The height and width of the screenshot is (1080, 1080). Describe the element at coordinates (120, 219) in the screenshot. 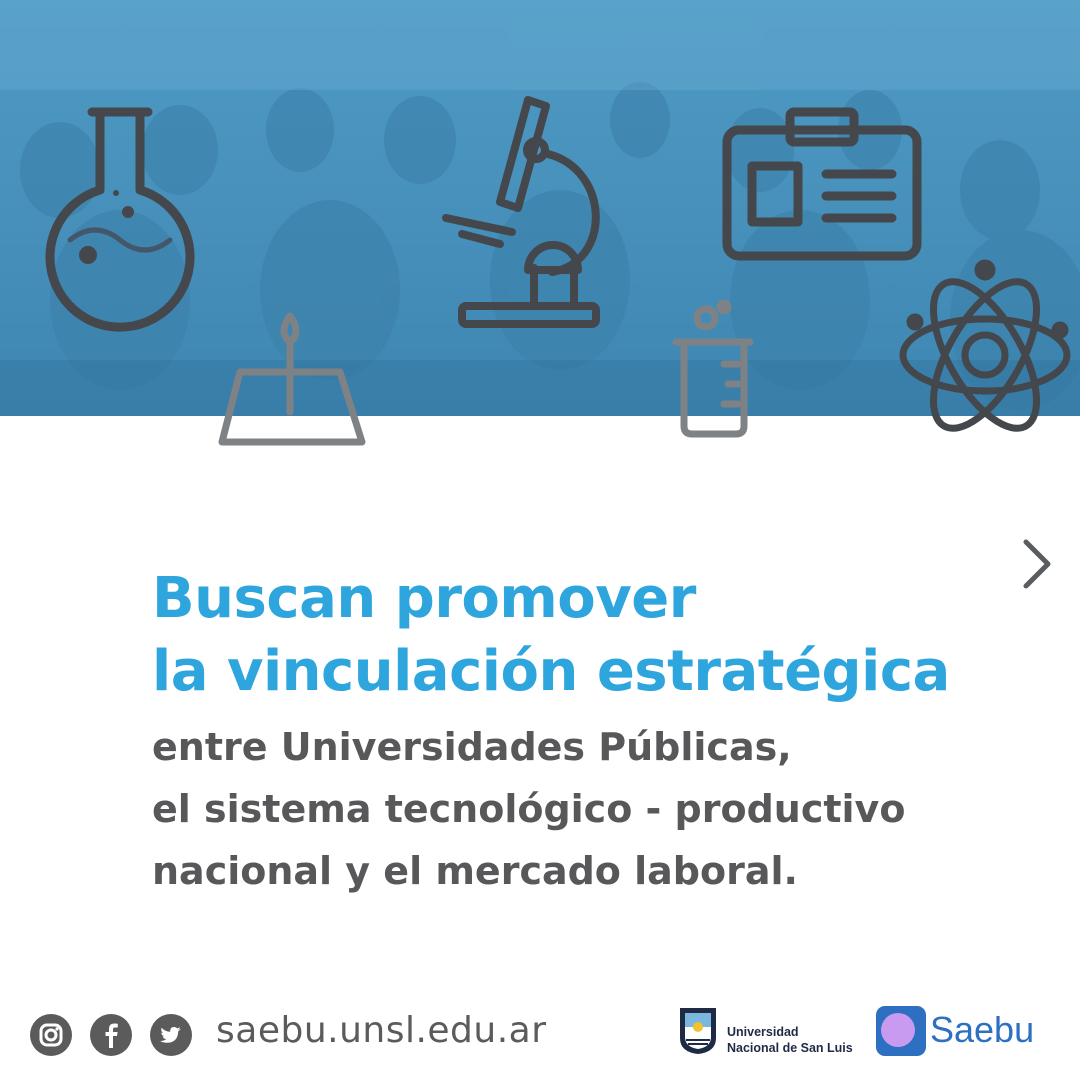

I see `flask-icon` at that location.